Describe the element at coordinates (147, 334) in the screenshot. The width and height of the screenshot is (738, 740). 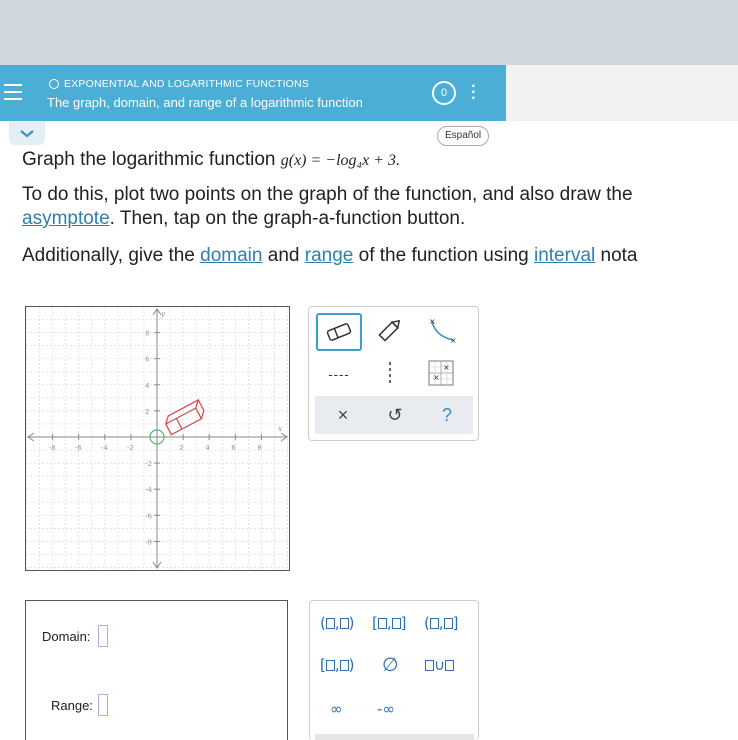
I see `y-tick-label: 8` at that location.